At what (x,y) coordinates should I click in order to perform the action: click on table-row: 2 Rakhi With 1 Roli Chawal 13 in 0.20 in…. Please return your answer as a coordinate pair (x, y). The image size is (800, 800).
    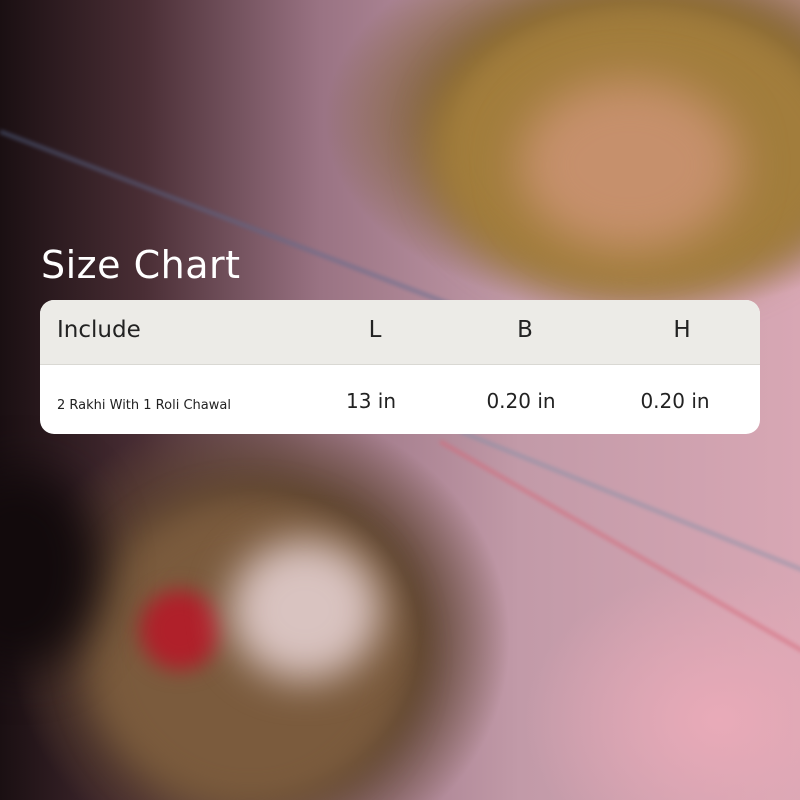
    Looking at the image, I should click on (400, 399).